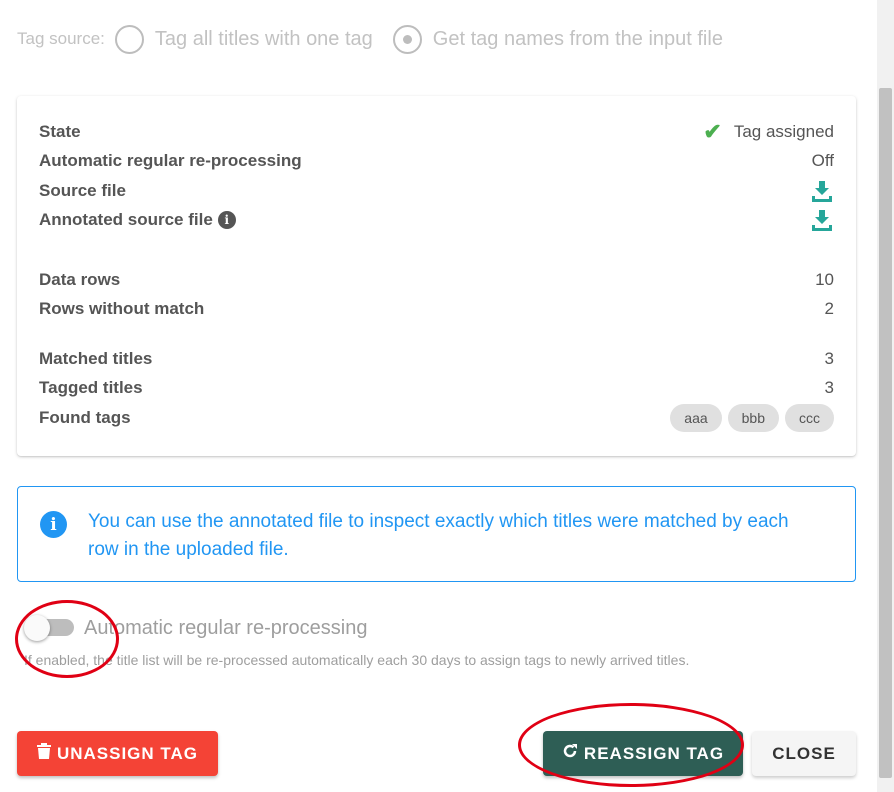  I want to click on state-value: ✔ Tag assigned, so click(768, 132).